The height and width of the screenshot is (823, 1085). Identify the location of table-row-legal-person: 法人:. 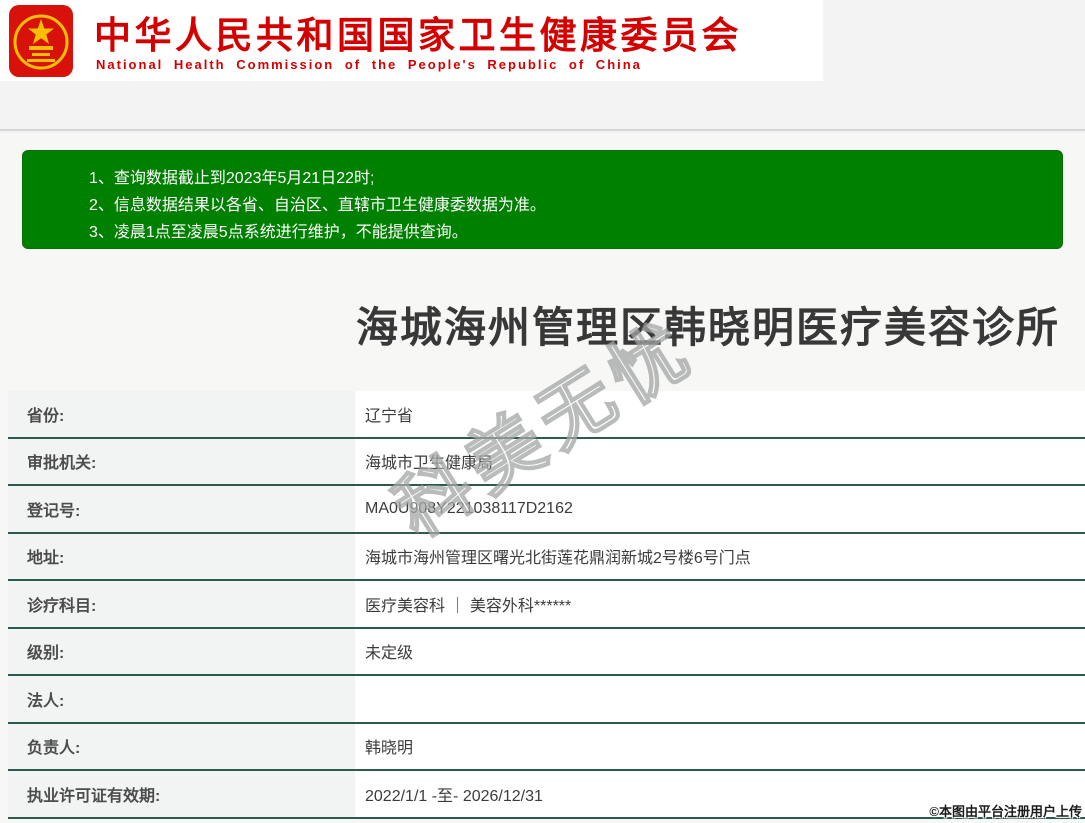
(546, 700).